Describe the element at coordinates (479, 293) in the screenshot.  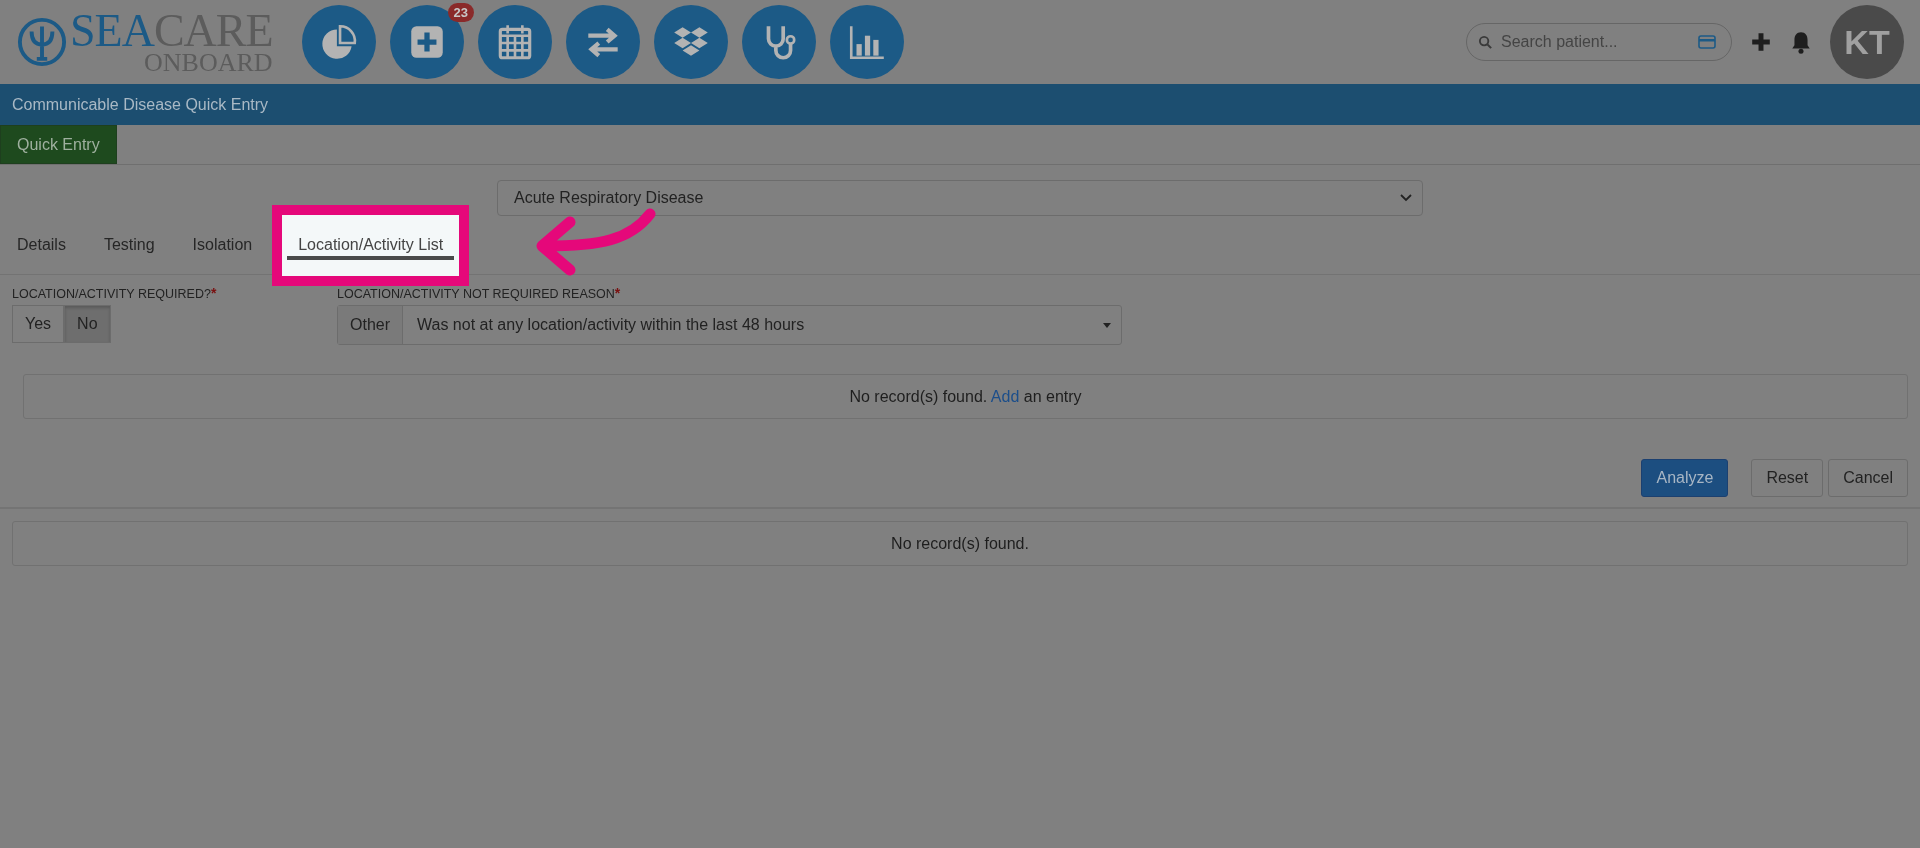
I see `field-label: LOCATION/ACTIVITY NOT REQUIRED REASON*` at that location.